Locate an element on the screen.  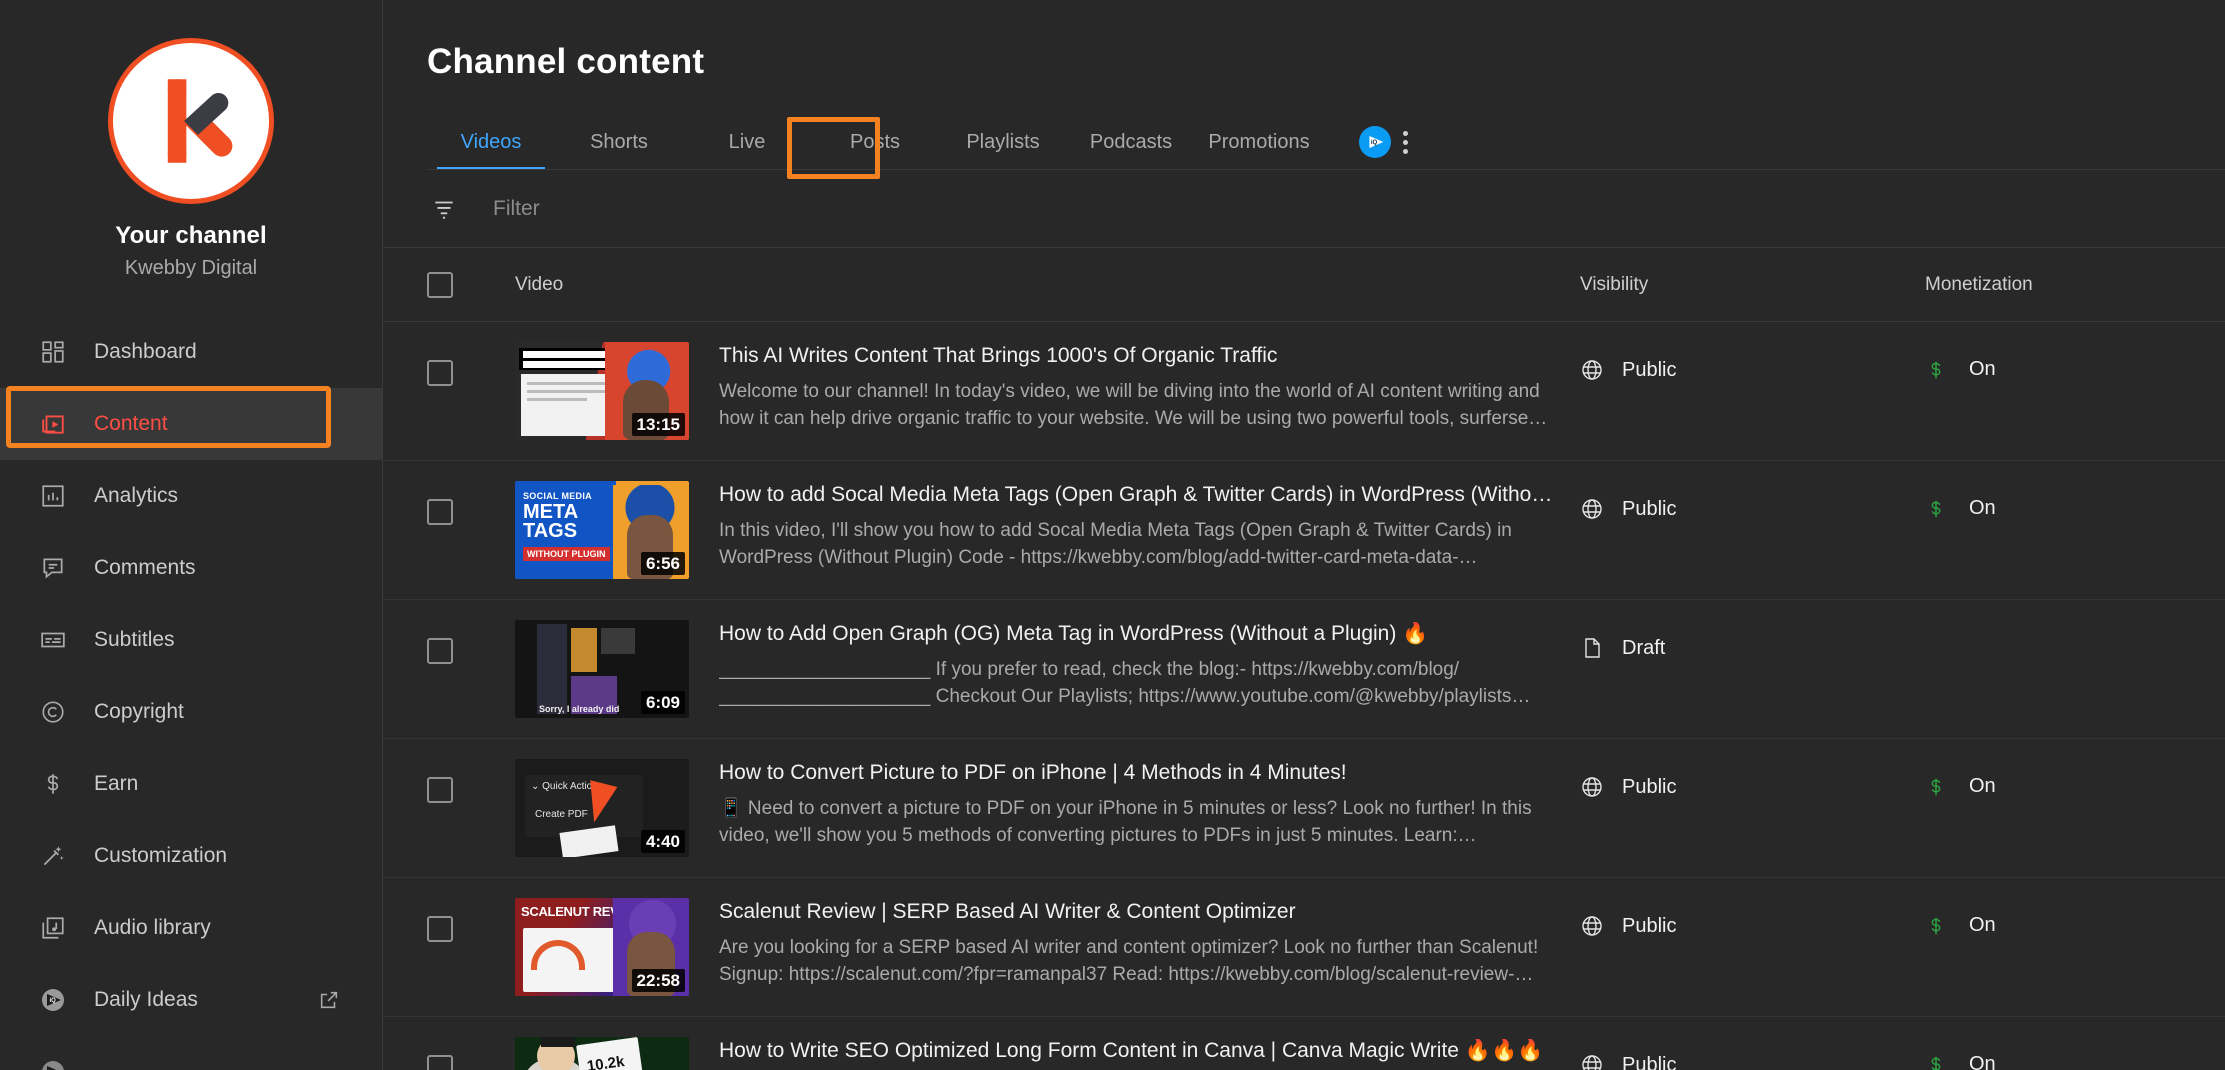
tab-shorts: Shorts is located at coordinates (619, 150).